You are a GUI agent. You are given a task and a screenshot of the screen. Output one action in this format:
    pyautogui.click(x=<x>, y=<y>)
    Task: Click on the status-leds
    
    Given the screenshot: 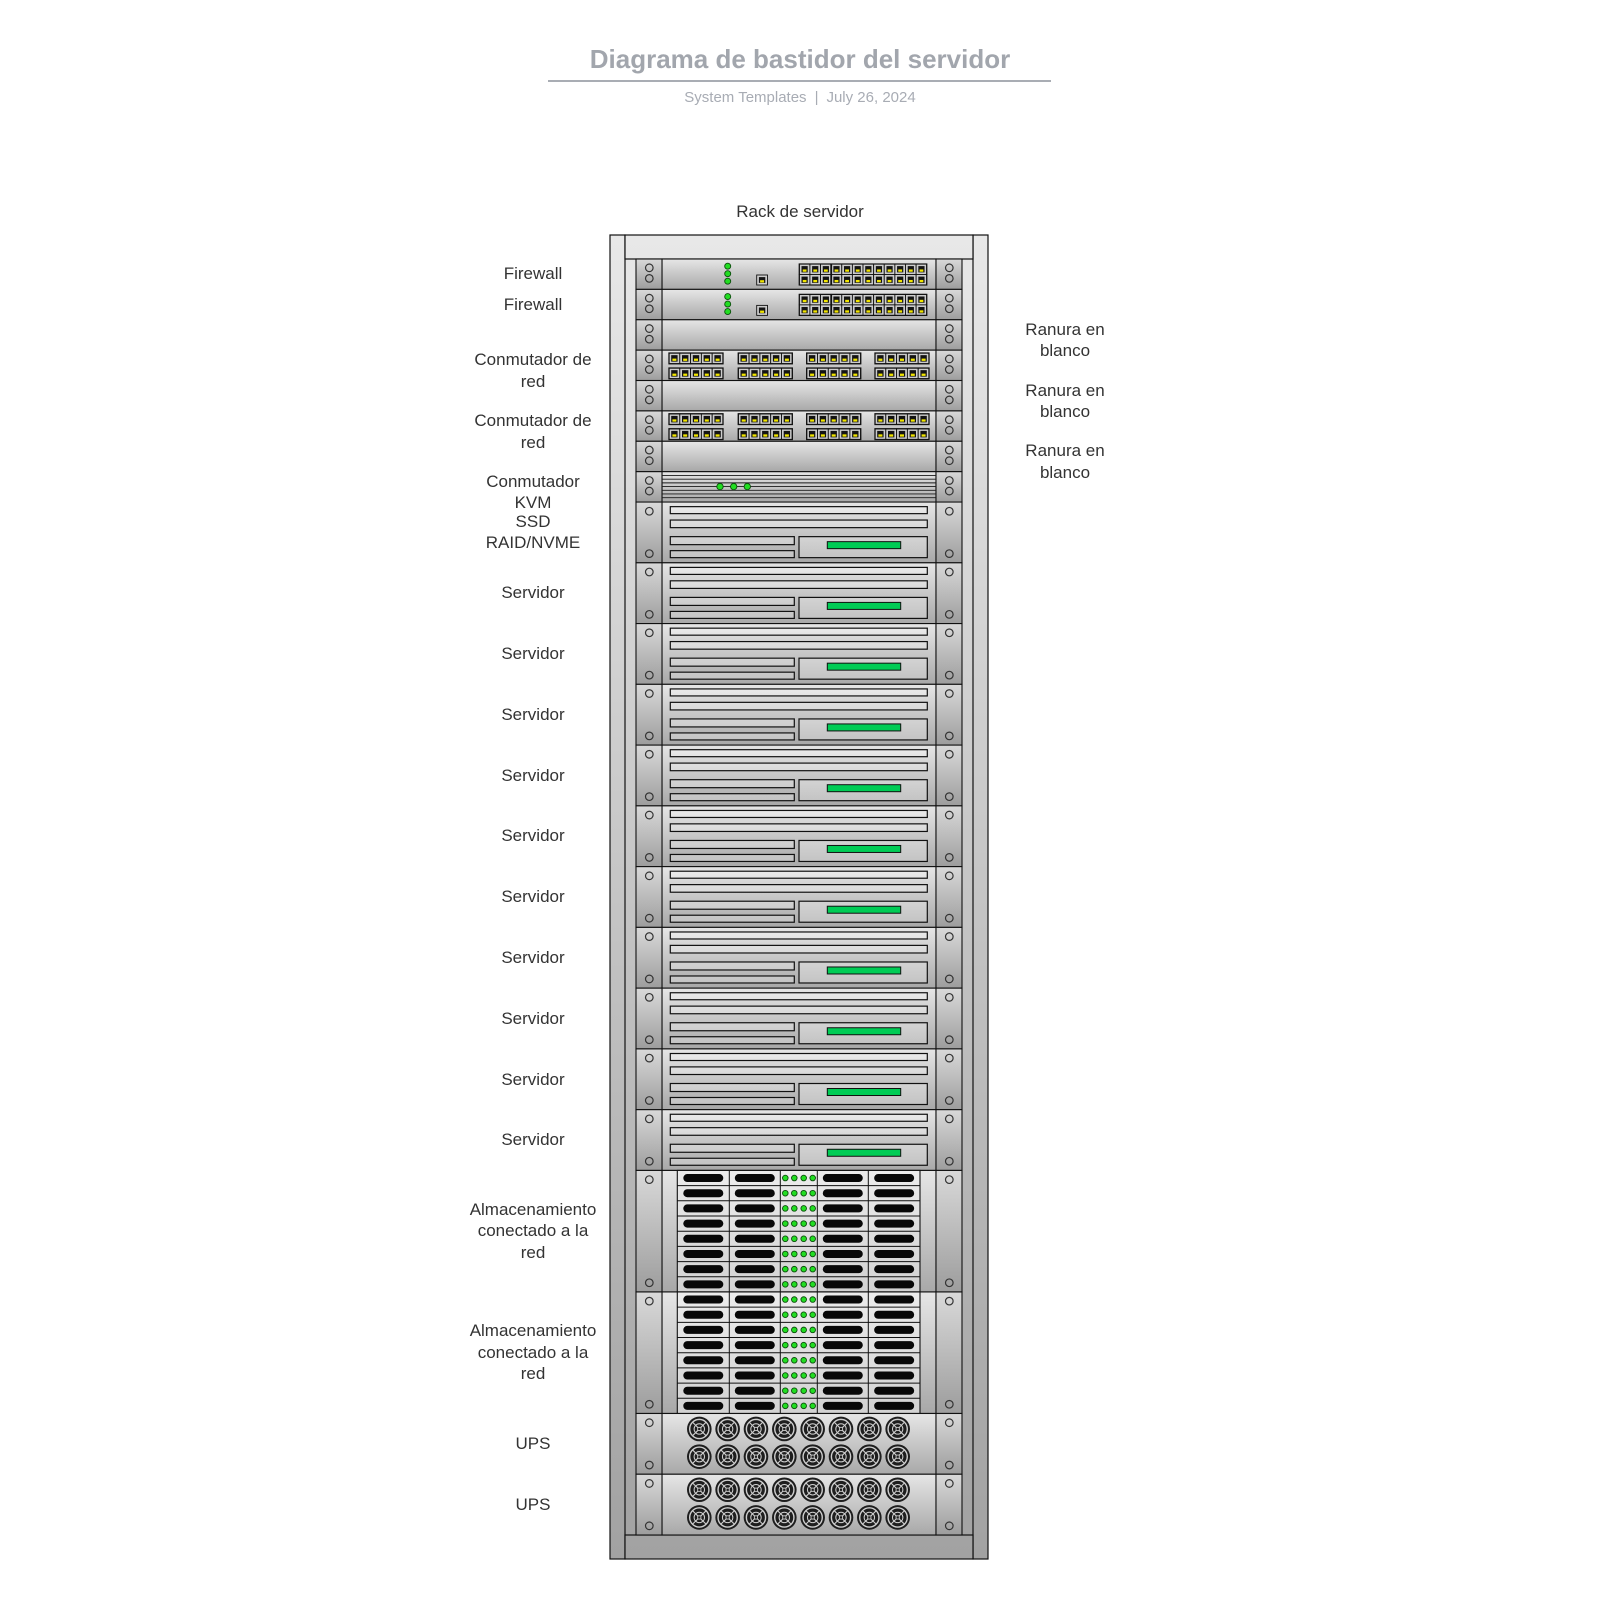 What is the action you would take?
    pyautogui.click(x=728, y=273)
    